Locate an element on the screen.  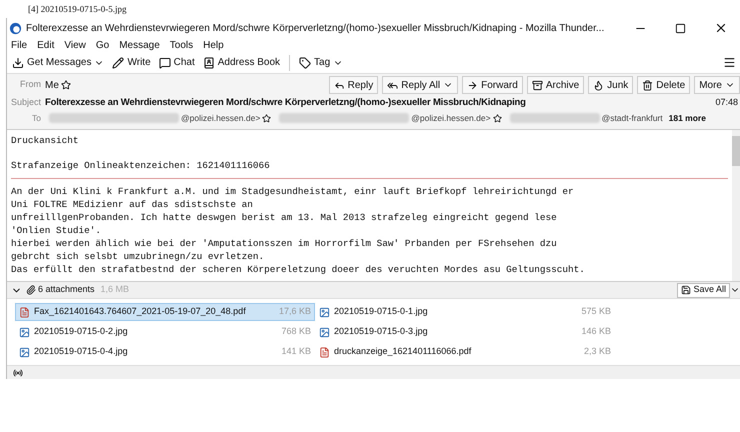
attachment-item: Fax_1621401643.764607_2021-05-19-07_20_48.pdf 17,6 KB is located at coordinates (165, 312).